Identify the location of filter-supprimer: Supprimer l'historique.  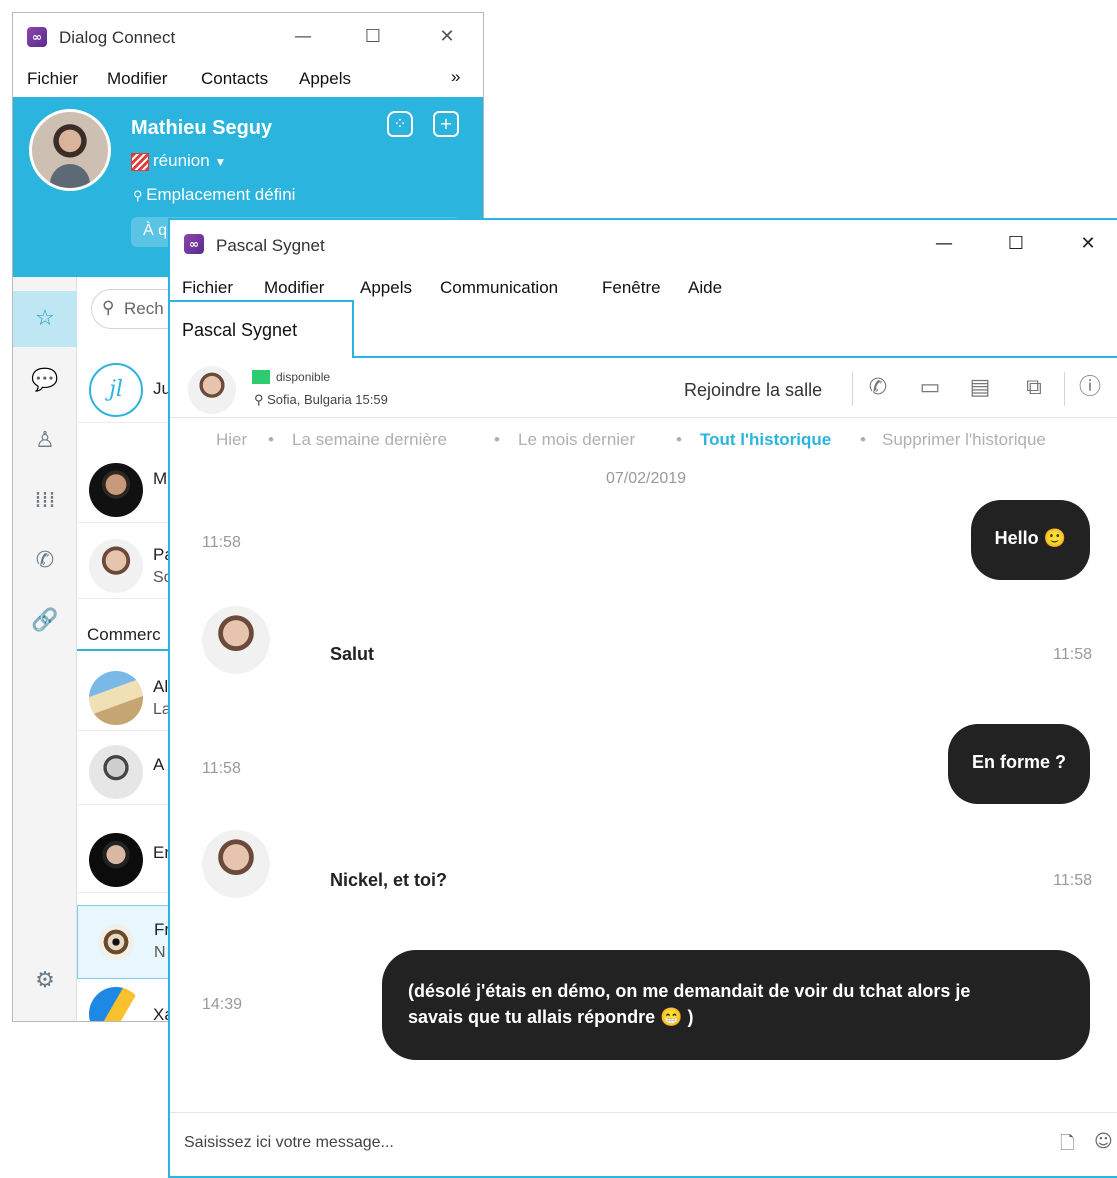
(964, 440).